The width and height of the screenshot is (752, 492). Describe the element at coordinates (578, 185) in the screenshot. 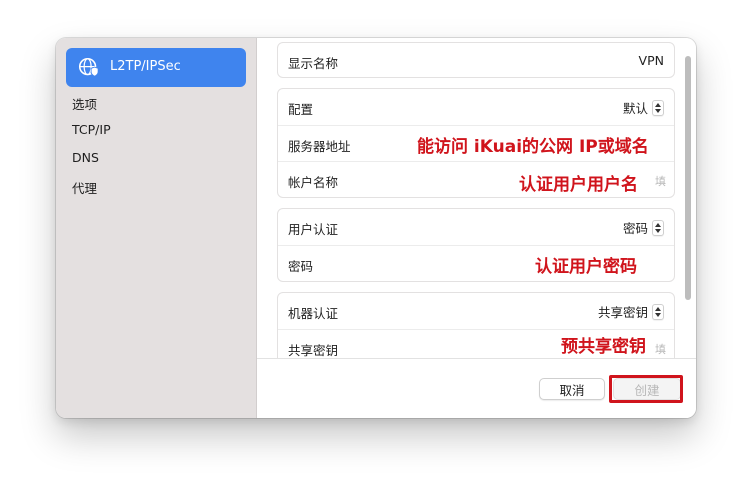

I see `annotation-account-name: 认证用户用户名` at that location.